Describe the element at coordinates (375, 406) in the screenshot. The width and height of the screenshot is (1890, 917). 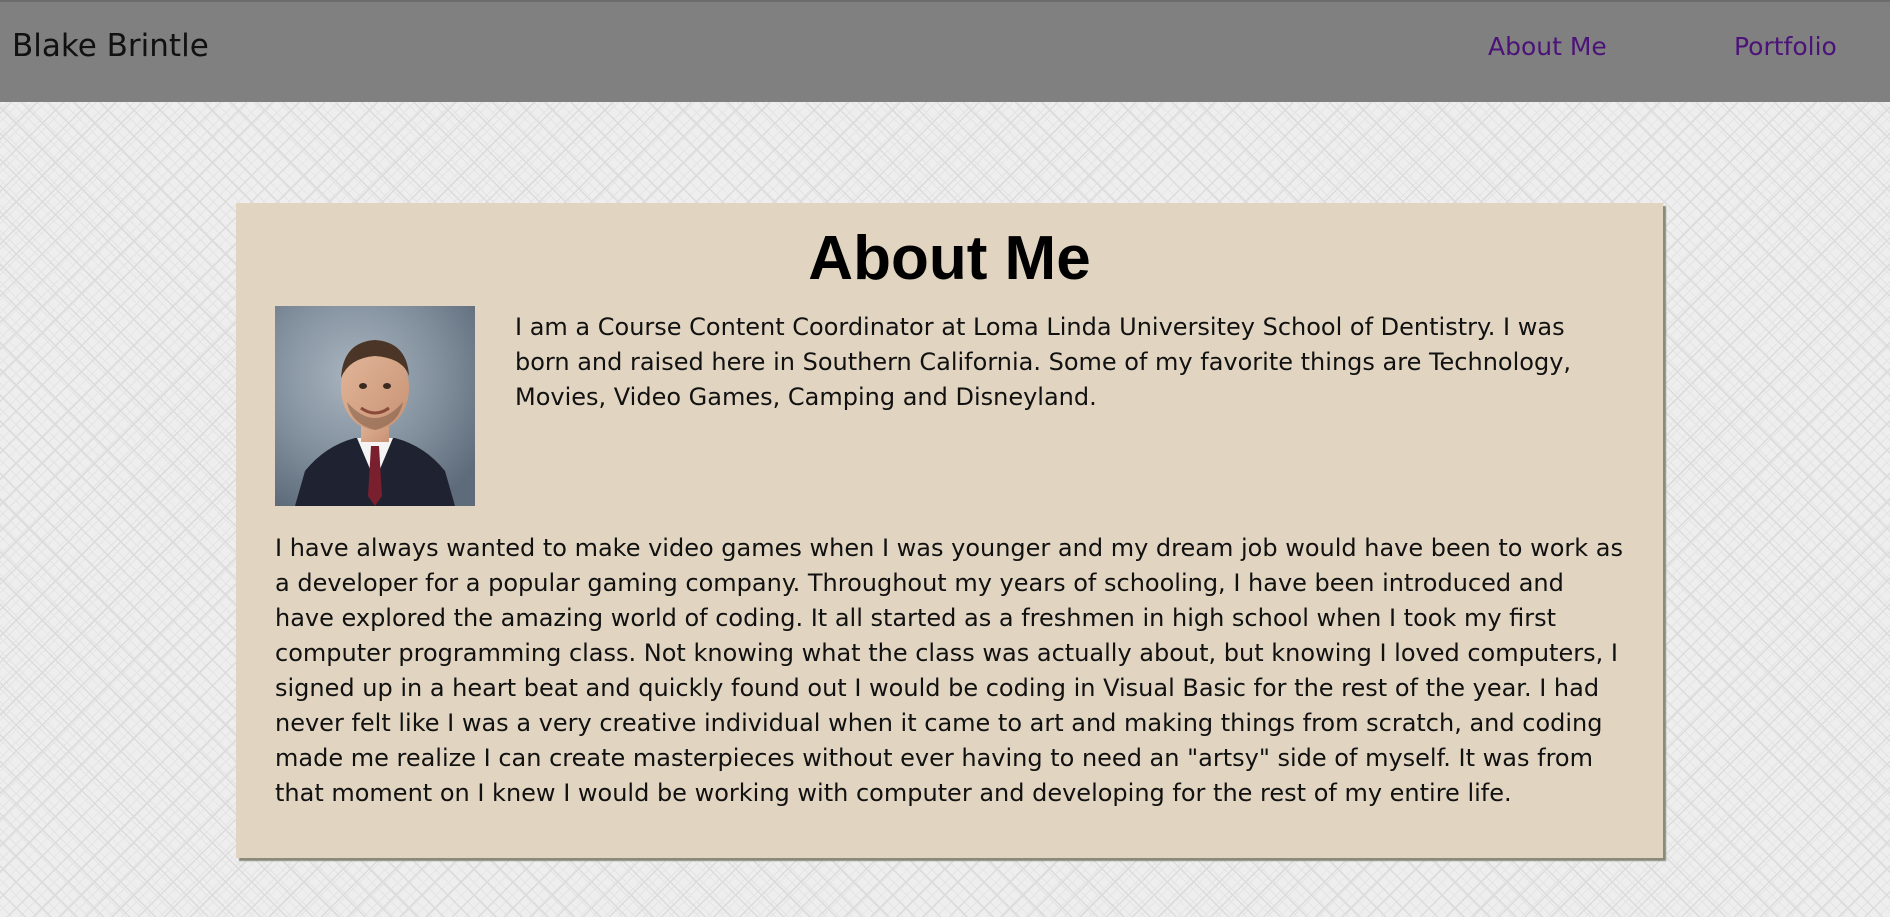
I see `profile-photo` at that location.